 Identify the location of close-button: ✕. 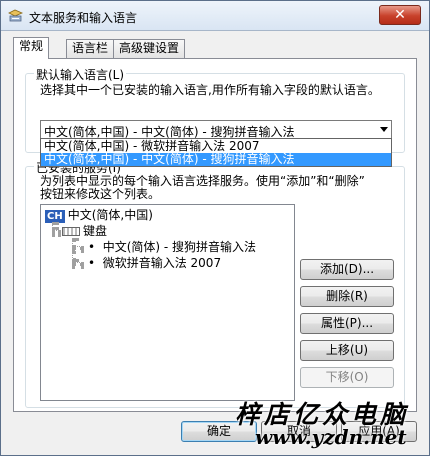
(400, 15).